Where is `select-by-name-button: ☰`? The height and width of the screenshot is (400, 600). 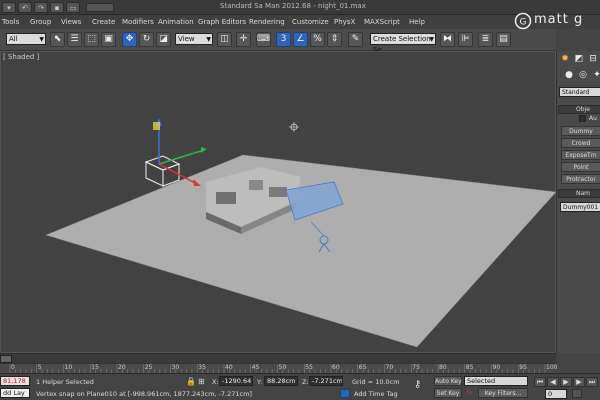
select-by-name-button: ☰ is located at coordinates (74, 39).